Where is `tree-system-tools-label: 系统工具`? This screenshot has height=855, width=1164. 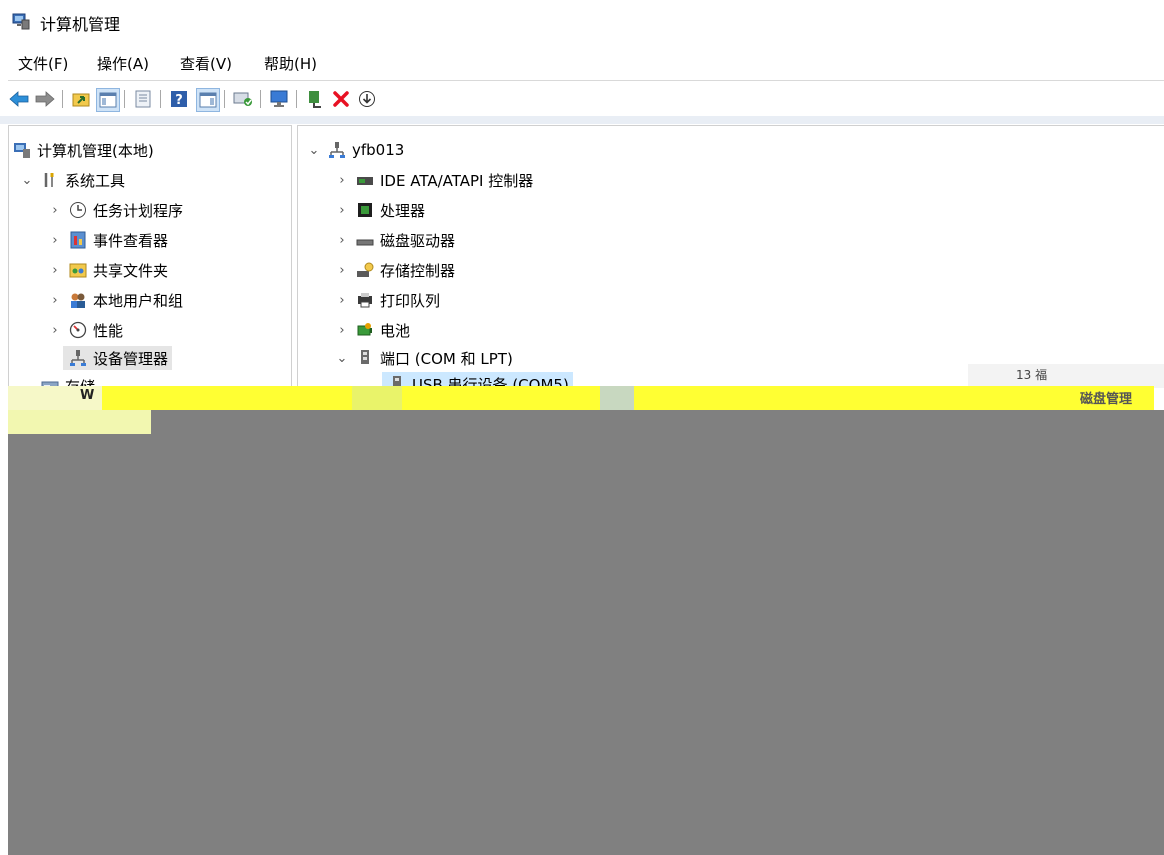 tree-system-tools-label: 系统工具 is located at coordinates (95, 180).